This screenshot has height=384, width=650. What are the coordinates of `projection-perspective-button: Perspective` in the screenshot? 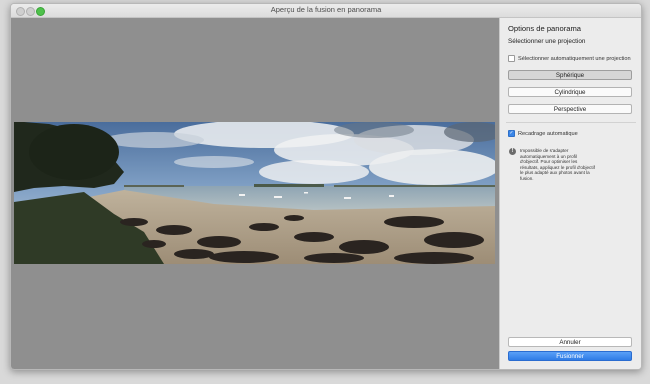 It's located at (570, 109).